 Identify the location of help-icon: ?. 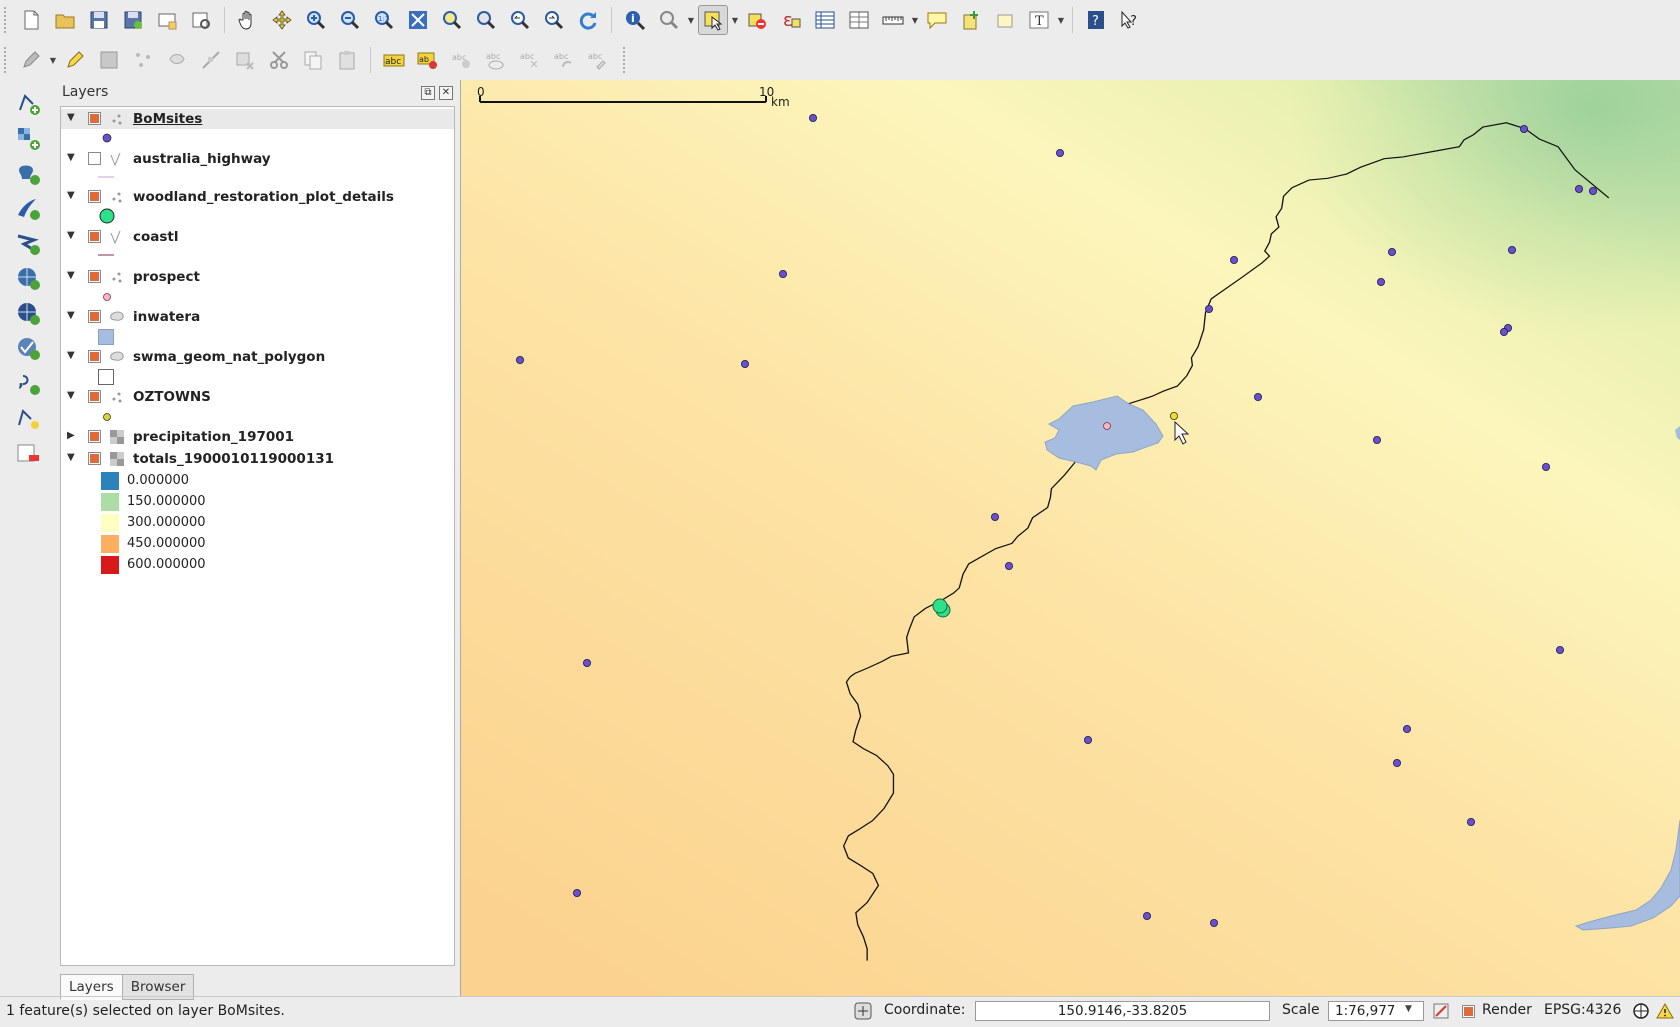
(1096, 20).